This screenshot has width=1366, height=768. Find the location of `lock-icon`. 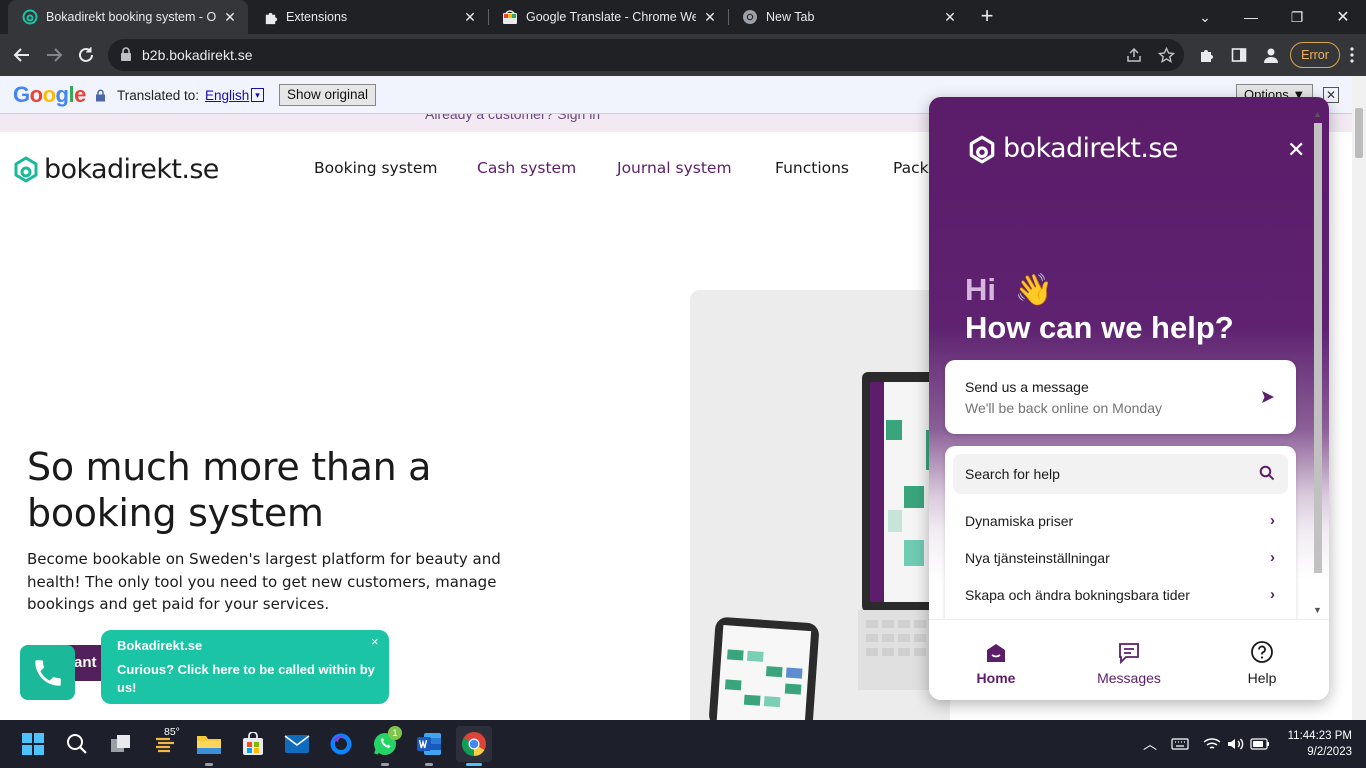

lock-icon is located at coordinates (126, 56).